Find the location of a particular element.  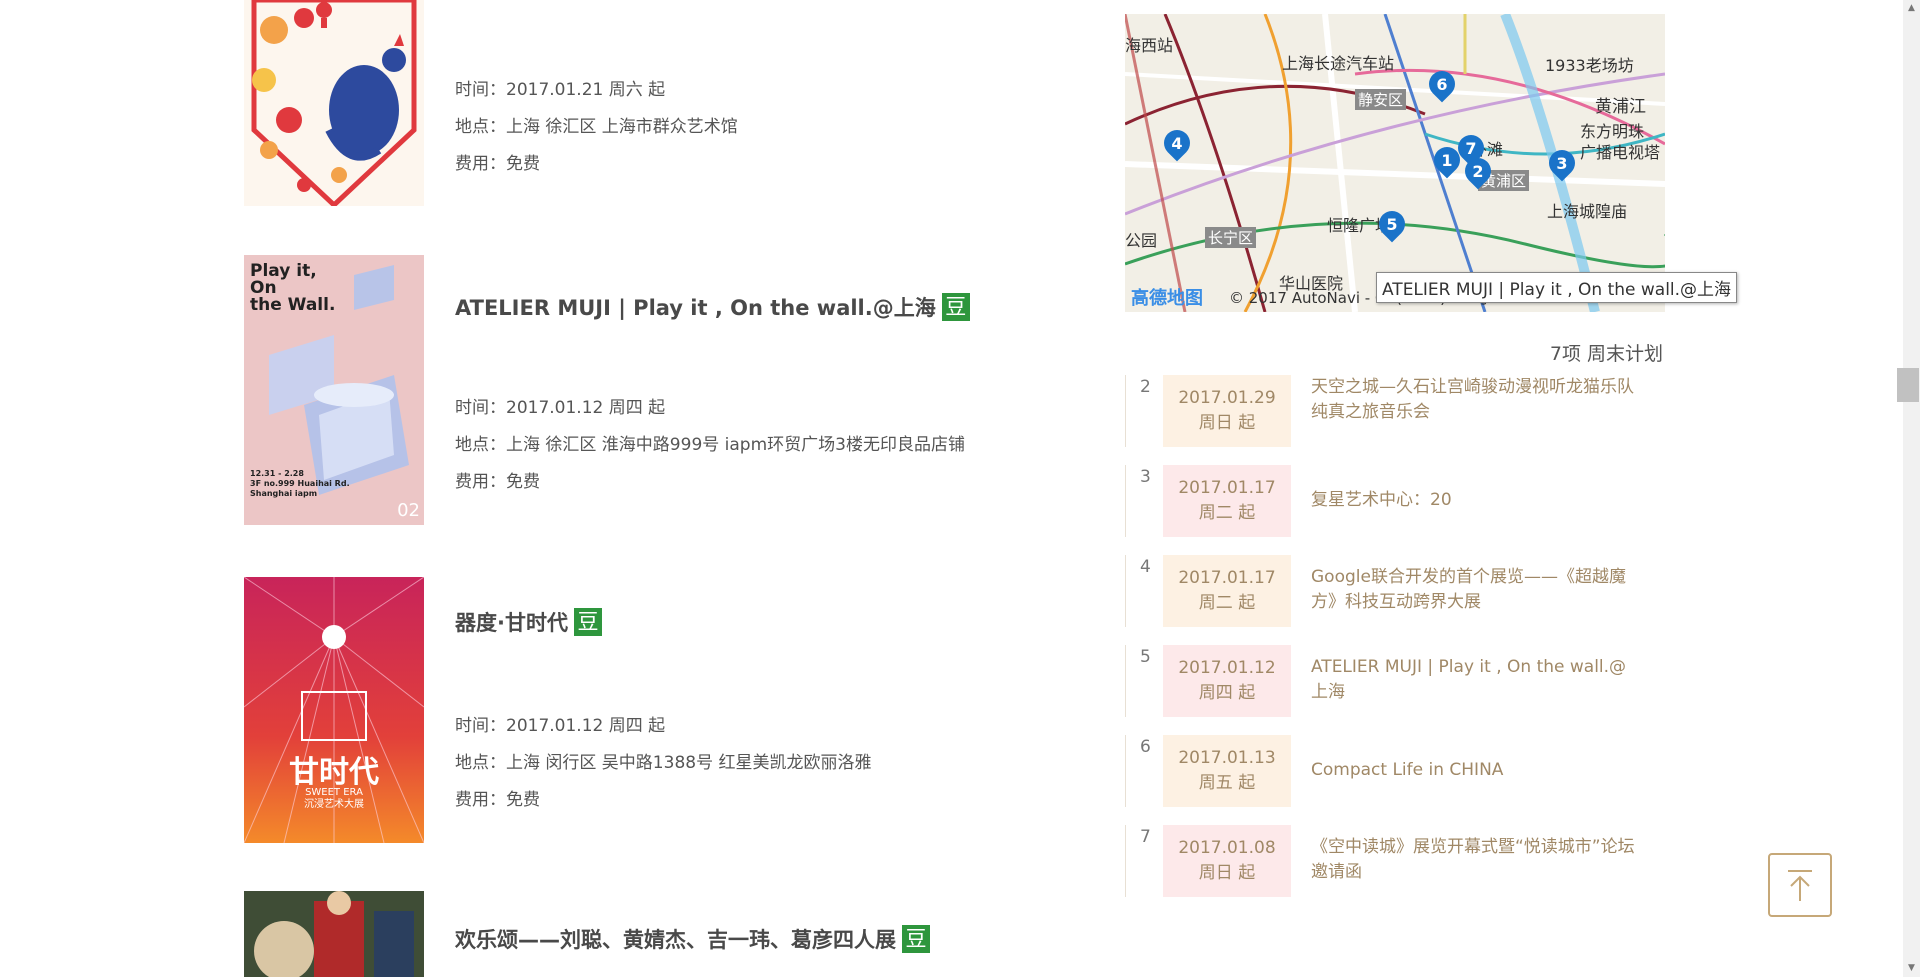

map-provider-logo: 高德地图 is located at coordinates (1167, 297).